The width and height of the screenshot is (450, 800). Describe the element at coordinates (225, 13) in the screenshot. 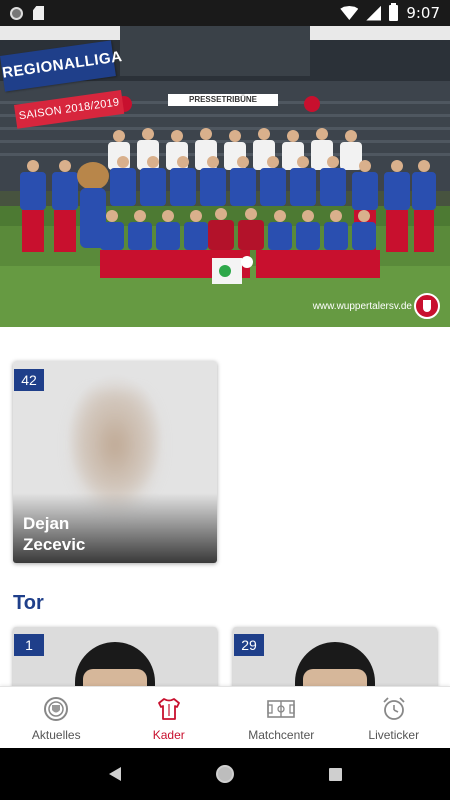

I see `status-bar: 9:07` at that location.